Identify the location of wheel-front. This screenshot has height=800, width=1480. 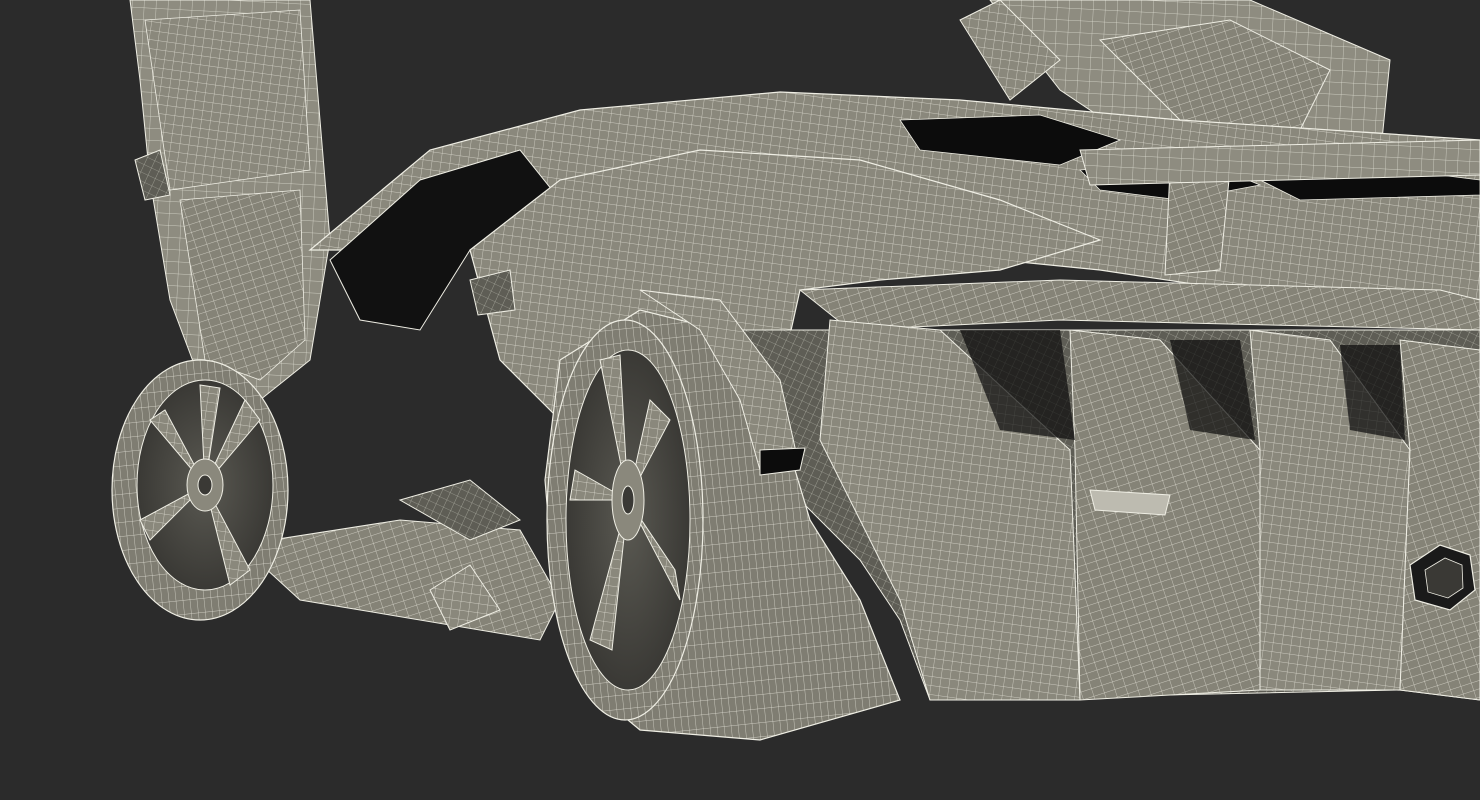
(200, 490).